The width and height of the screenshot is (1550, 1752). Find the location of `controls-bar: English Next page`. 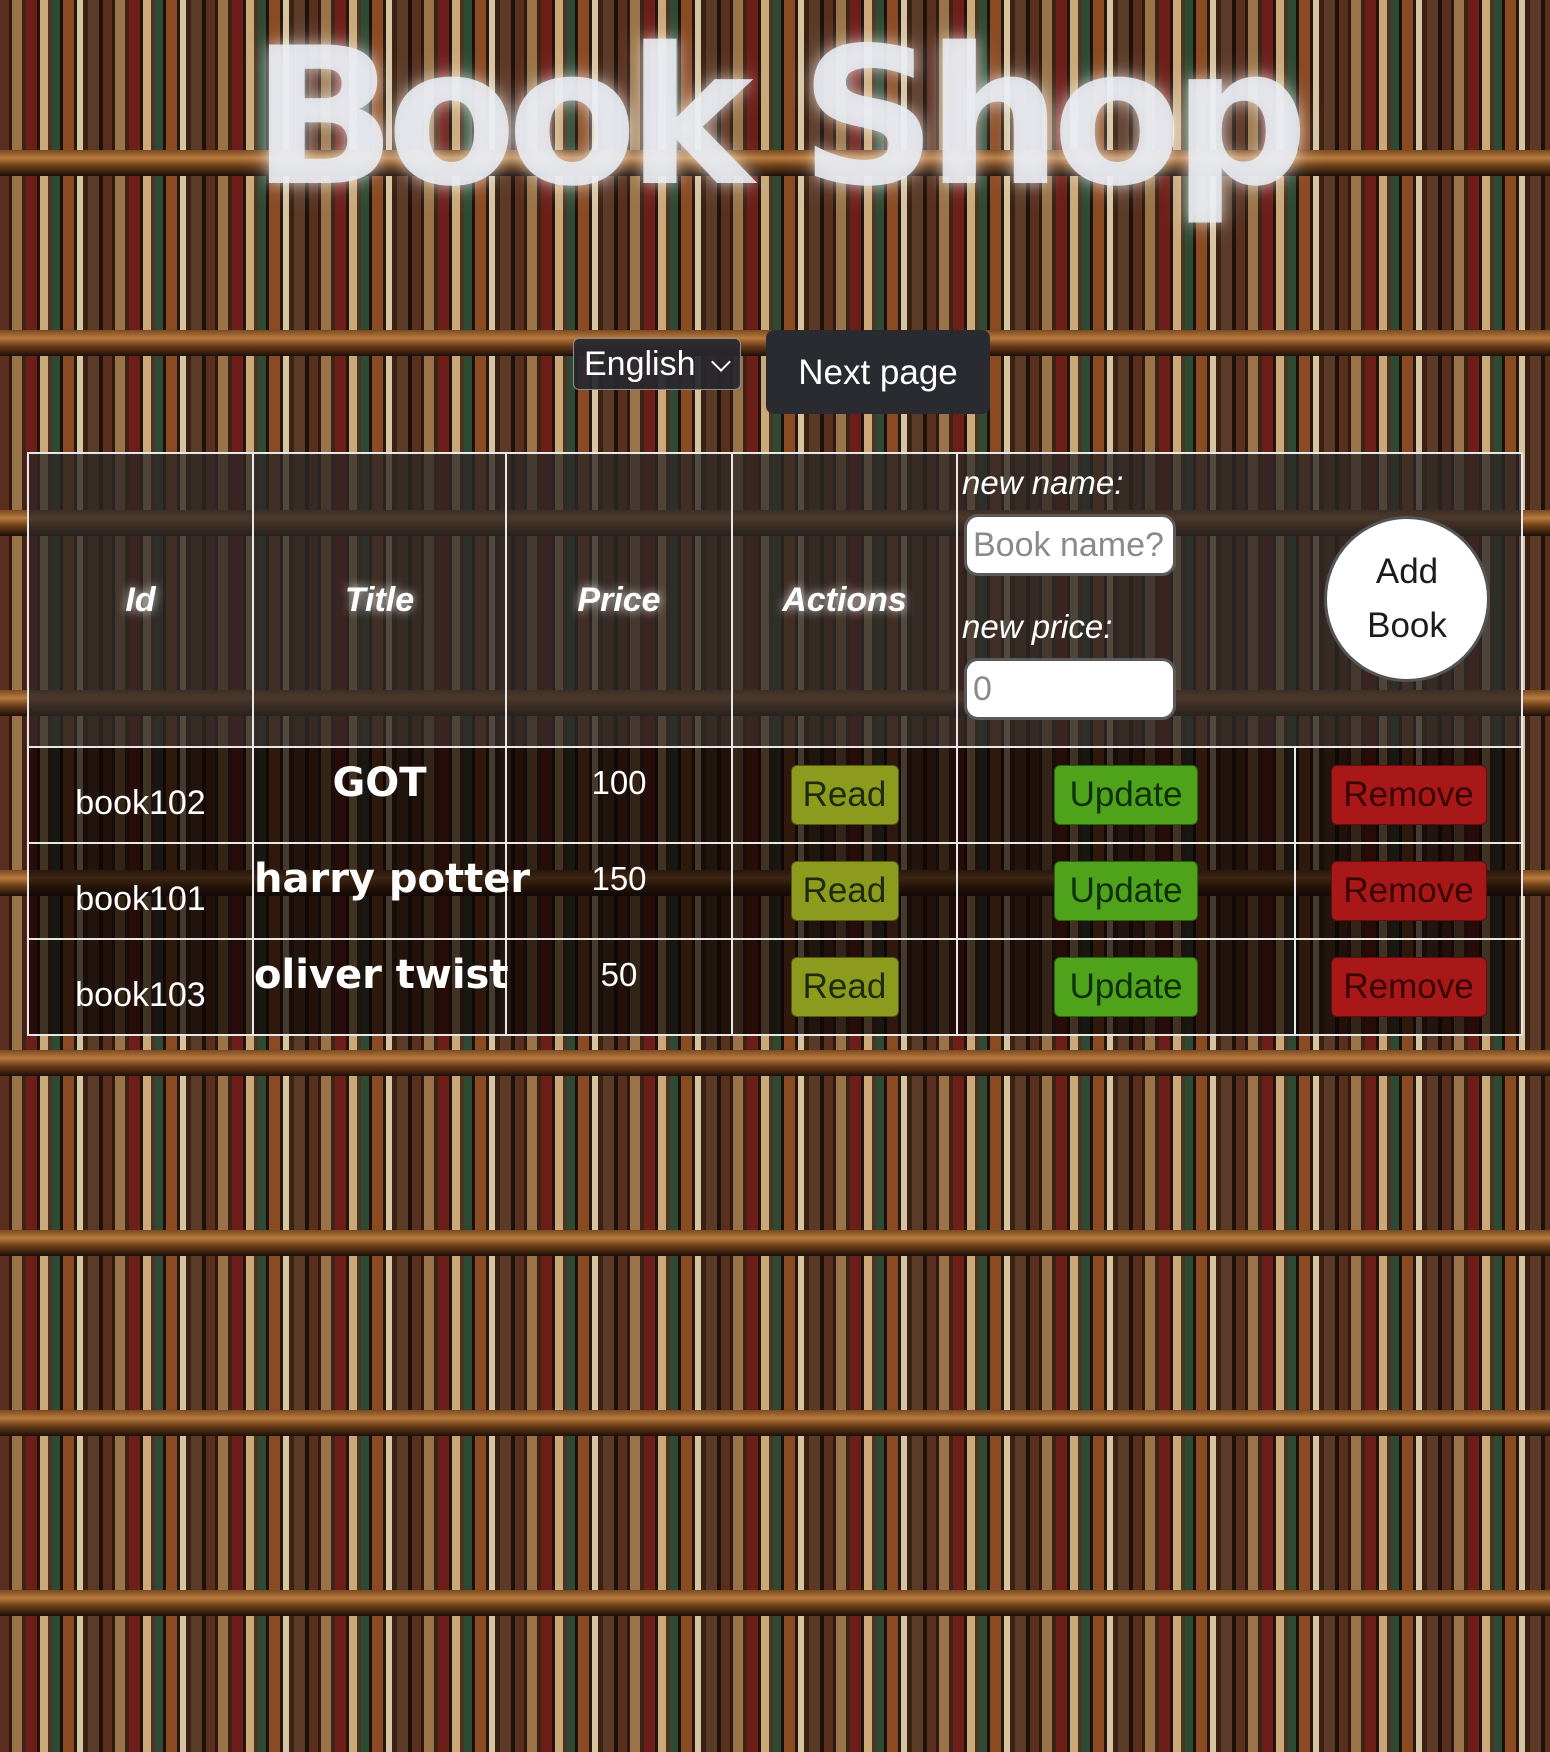

controls-bar: English Next page is located at coordinates (783, 371).